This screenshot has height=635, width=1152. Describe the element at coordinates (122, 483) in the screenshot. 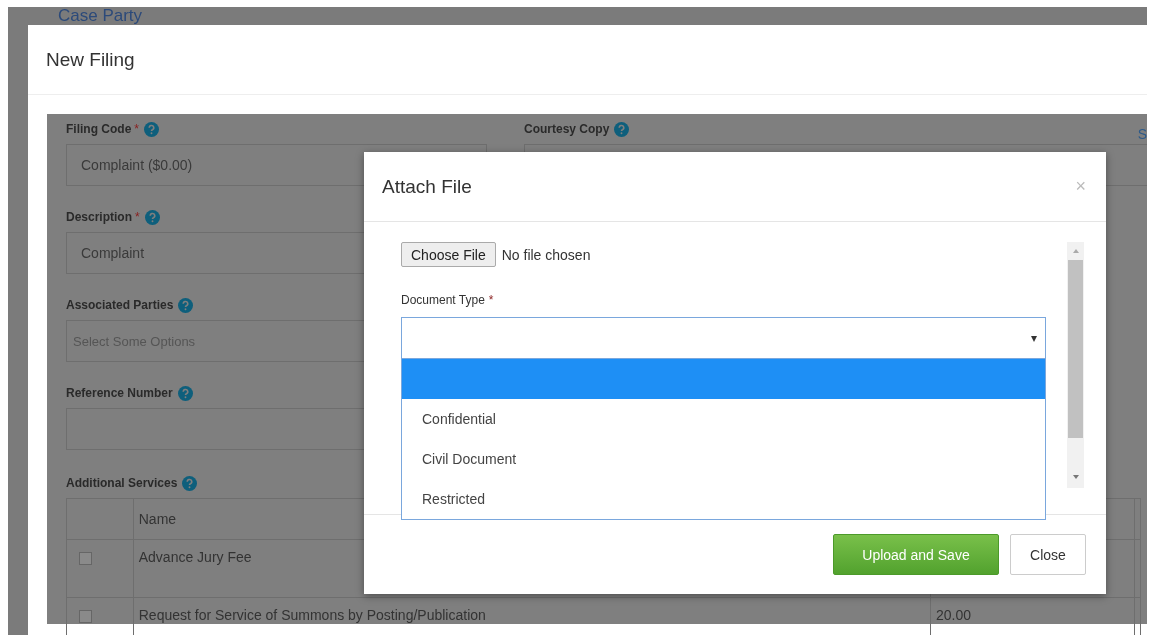

I see `section-label: Additional Services` at that location.